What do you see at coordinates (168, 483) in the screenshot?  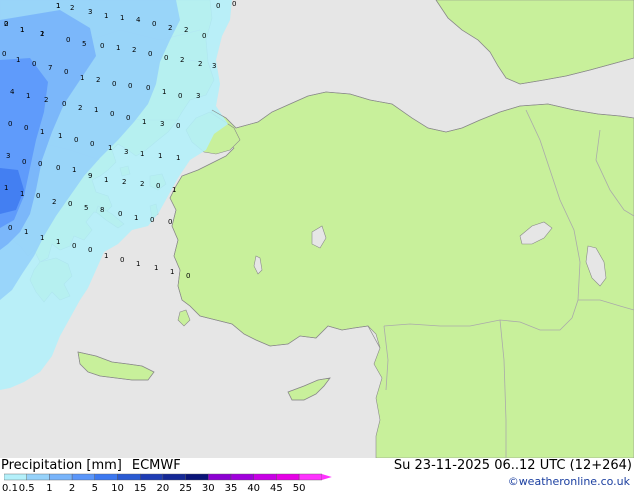 I see `color-legend: 0.1 0.5 1 2 5 10 15 20 25 30 35 40 45 50` at bounding box center [168, 483].